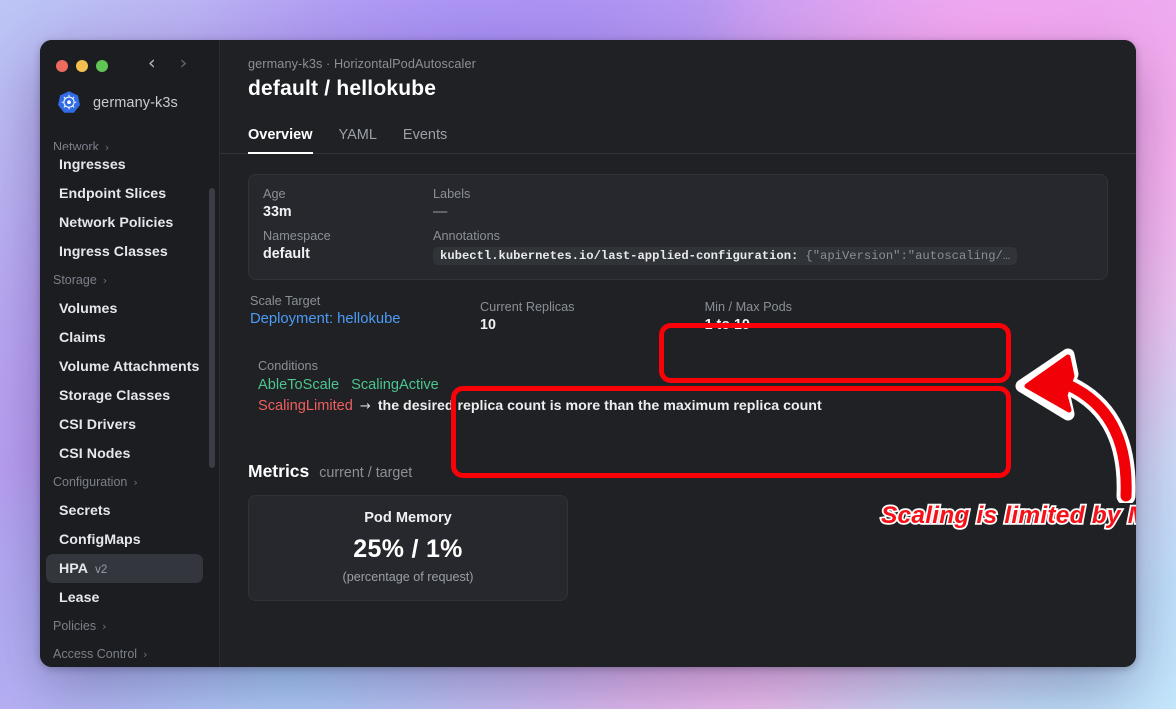 The width and height of the screenshot is (1176, 709). I want to click on condition-scalingactive: ScalingActive, so click(395, 385).